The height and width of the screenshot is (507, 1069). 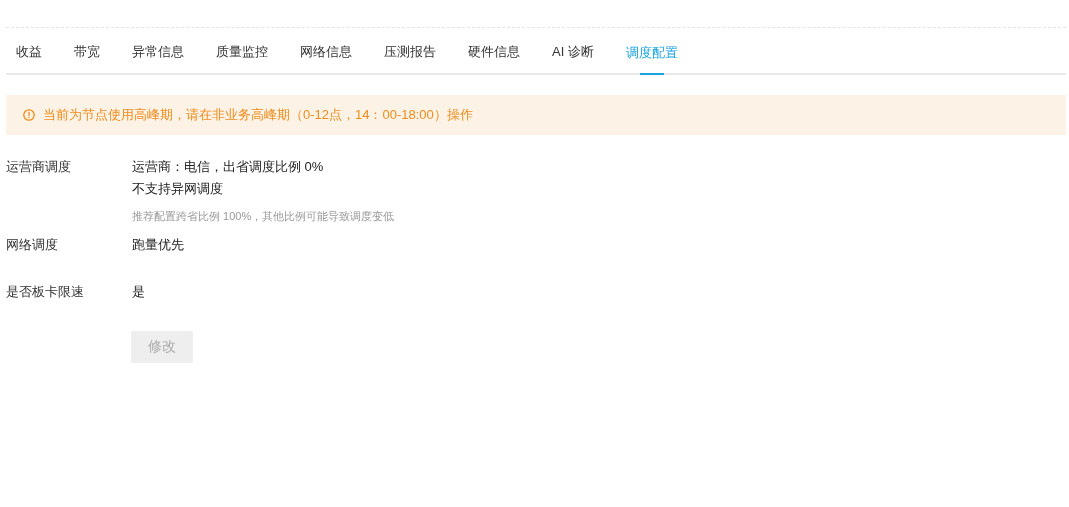 I want to click on tab: AI 诊断, so click(x=573, y=50).